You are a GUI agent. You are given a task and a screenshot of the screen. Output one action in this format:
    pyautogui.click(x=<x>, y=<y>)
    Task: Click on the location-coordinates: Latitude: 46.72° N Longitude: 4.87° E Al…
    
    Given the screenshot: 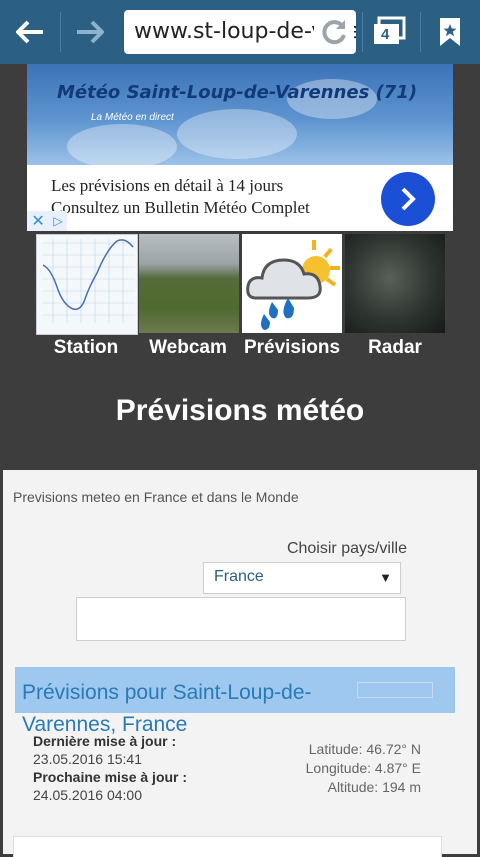 What is the action you would take?
    pyautogui.click(x=363, y=768)
    